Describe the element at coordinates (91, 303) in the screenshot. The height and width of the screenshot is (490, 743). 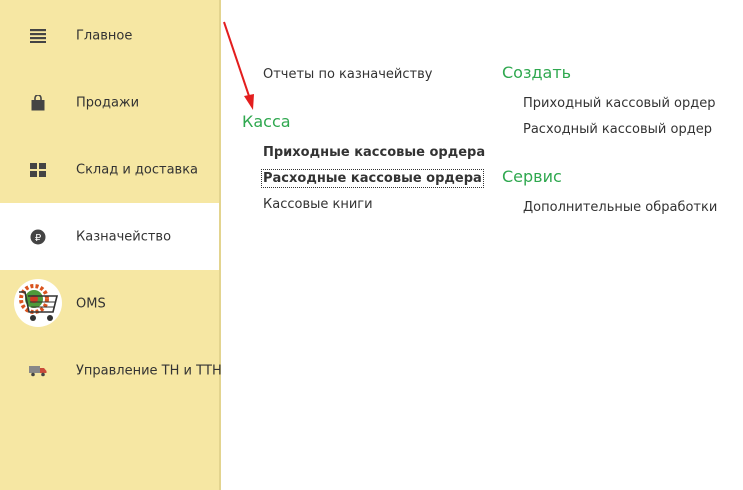
I see `sidebar-item-label: OMS` at that location.